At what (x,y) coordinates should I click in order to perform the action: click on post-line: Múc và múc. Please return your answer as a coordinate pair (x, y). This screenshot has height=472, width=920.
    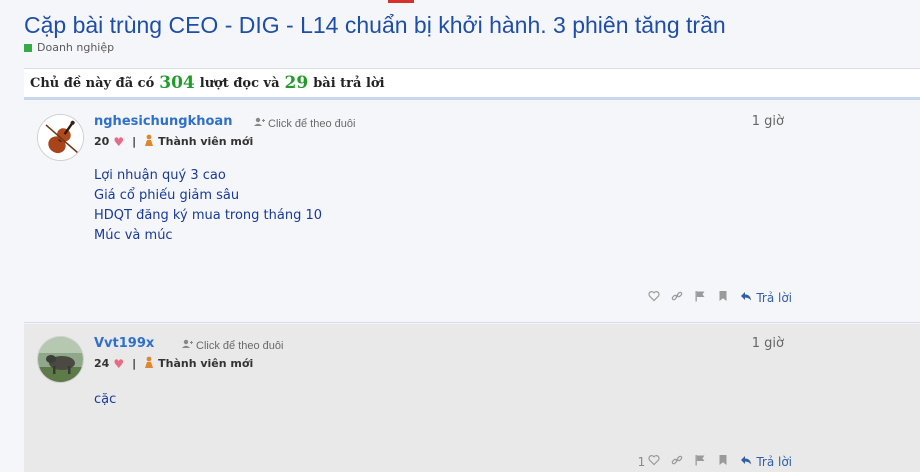
    Looking at the image, I should click on (133, 235).